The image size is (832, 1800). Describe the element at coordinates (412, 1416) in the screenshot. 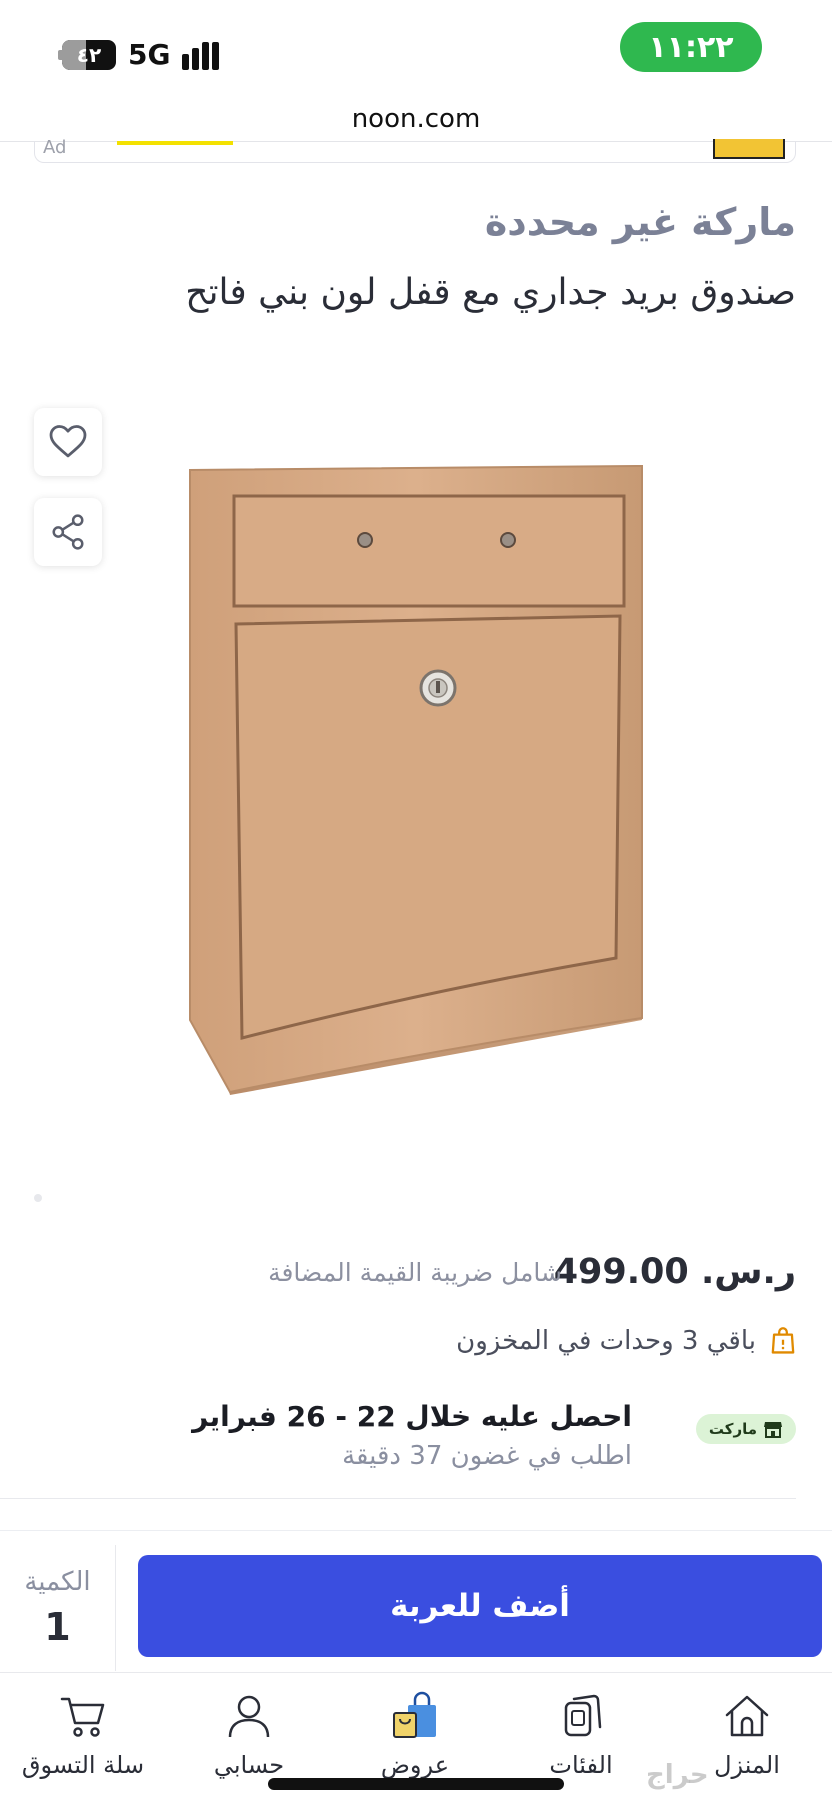

I see `delivery-estimate: احصل عليه خلال 22 - 26 فبراير` at that location.